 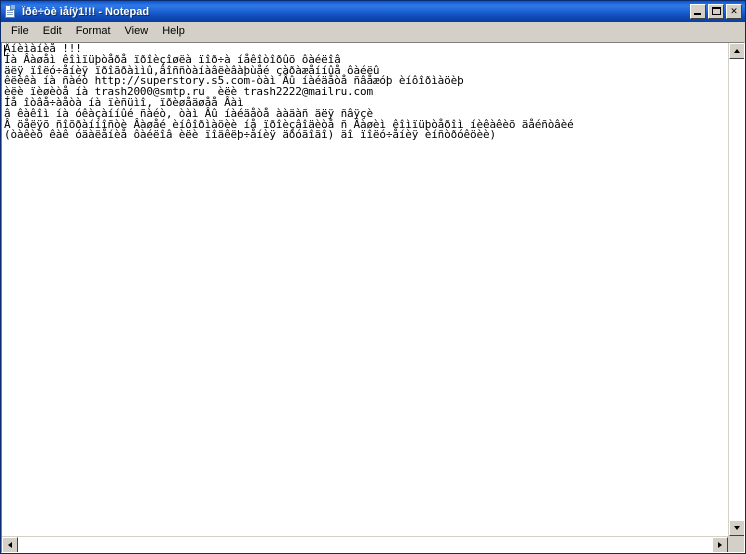 I want to click on scroll-up-arrow, so click(x=736, y=51).